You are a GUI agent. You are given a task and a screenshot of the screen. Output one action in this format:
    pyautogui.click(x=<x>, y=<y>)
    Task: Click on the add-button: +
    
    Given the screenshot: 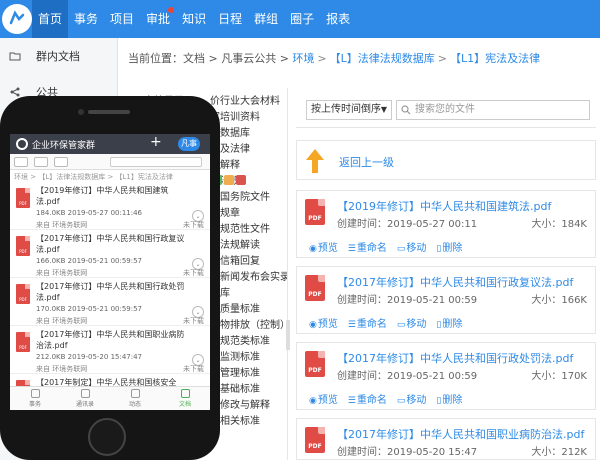 What is the action you would take?
    pyautogui.click(x=156, y=142)
    